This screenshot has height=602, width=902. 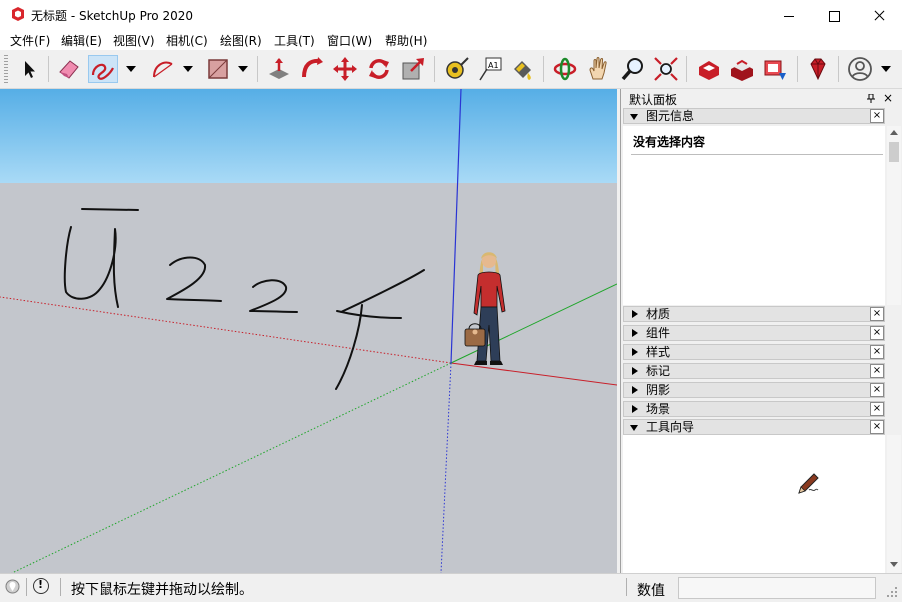 I want to click on zoom-extents-icon, so click(x=666, y=69).